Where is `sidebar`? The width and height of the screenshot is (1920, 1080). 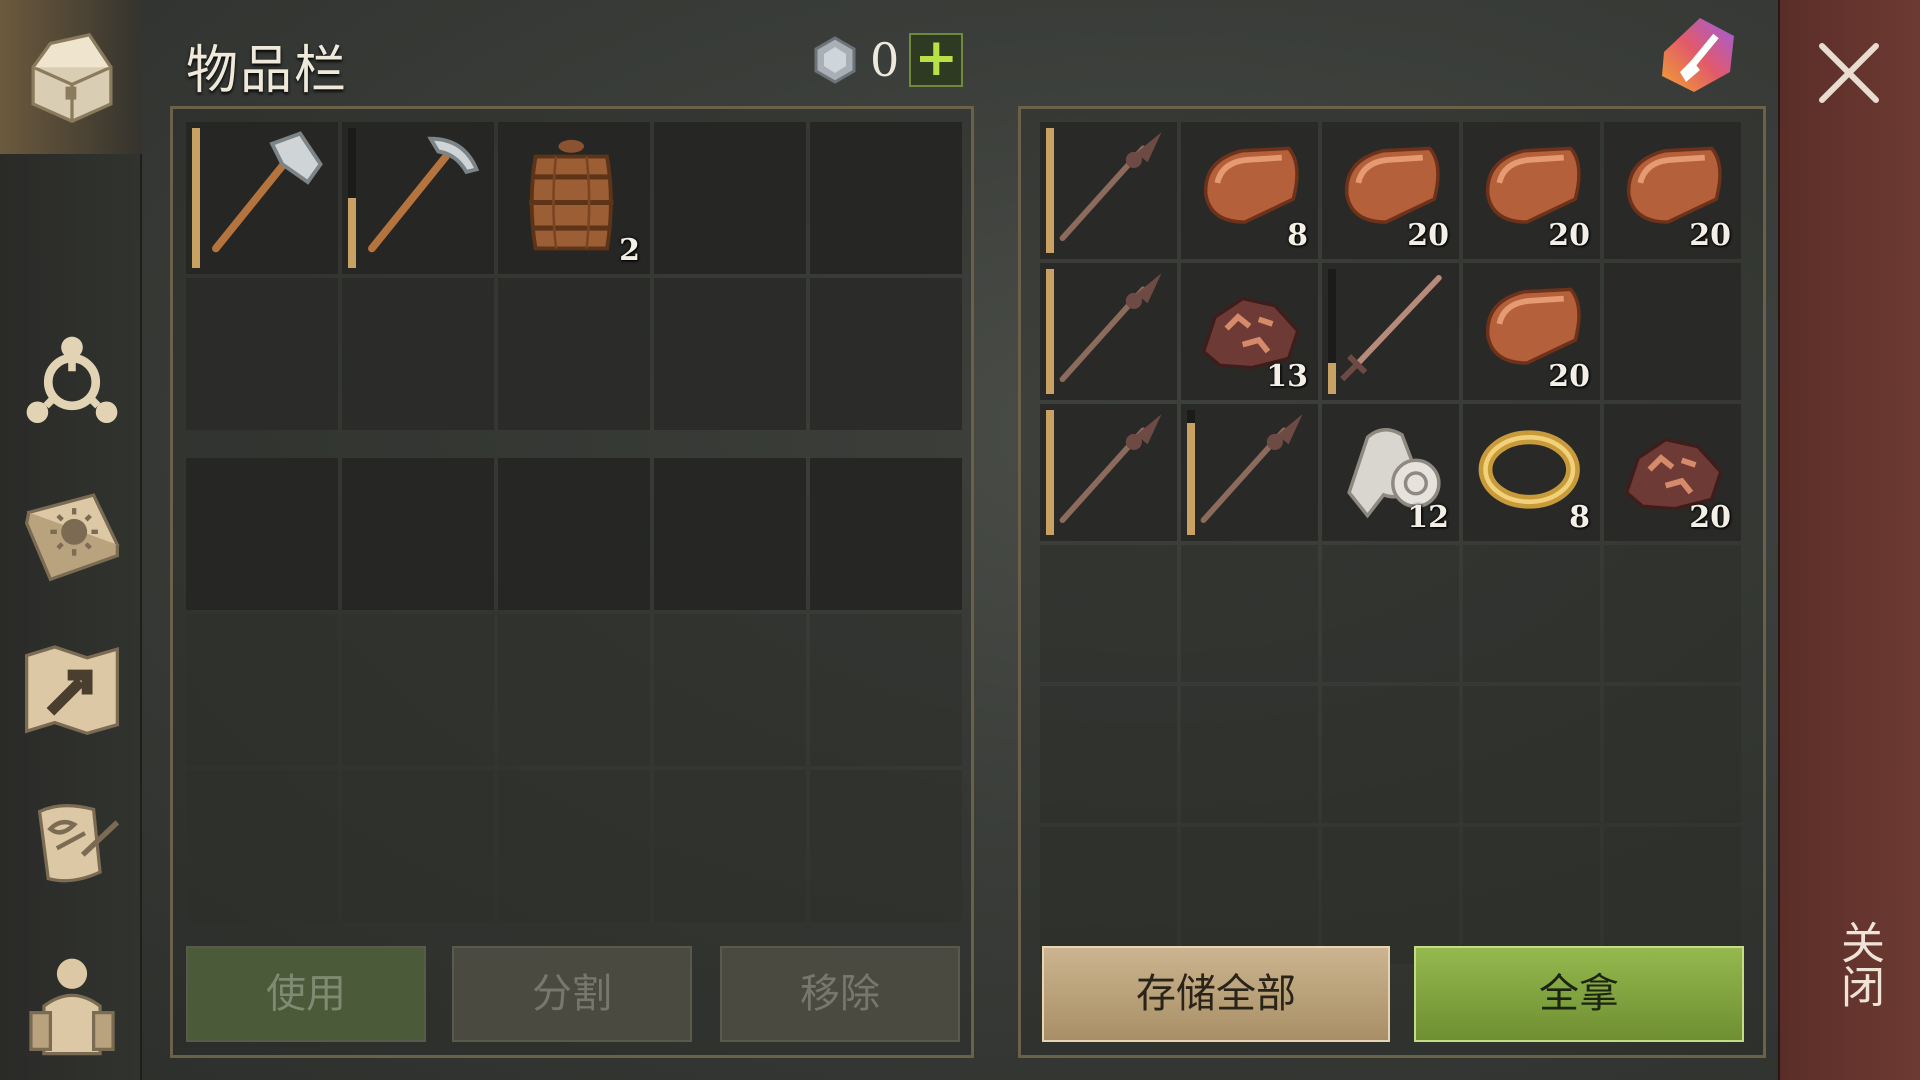 sidebar is located at coordinates (71, 540).